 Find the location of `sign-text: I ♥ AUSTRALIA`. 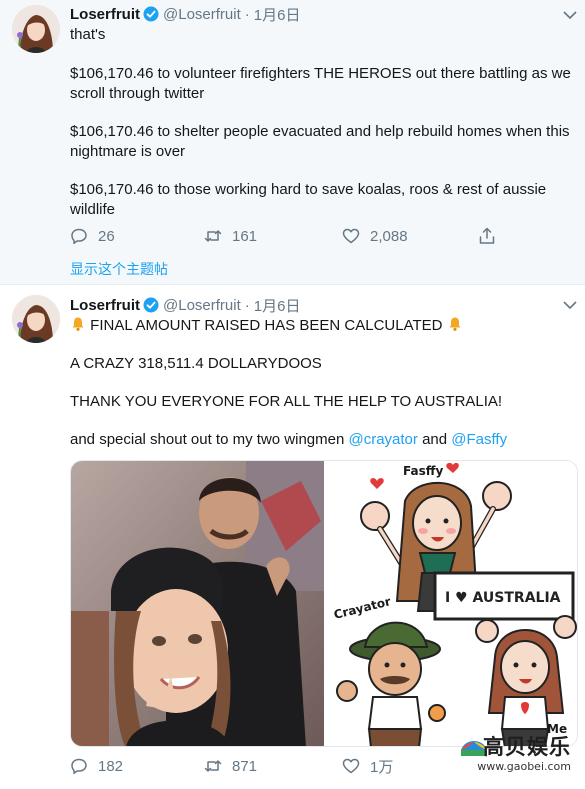

sign-text: I ♥ AUSTRALIA is located at coordinates (503, 598).